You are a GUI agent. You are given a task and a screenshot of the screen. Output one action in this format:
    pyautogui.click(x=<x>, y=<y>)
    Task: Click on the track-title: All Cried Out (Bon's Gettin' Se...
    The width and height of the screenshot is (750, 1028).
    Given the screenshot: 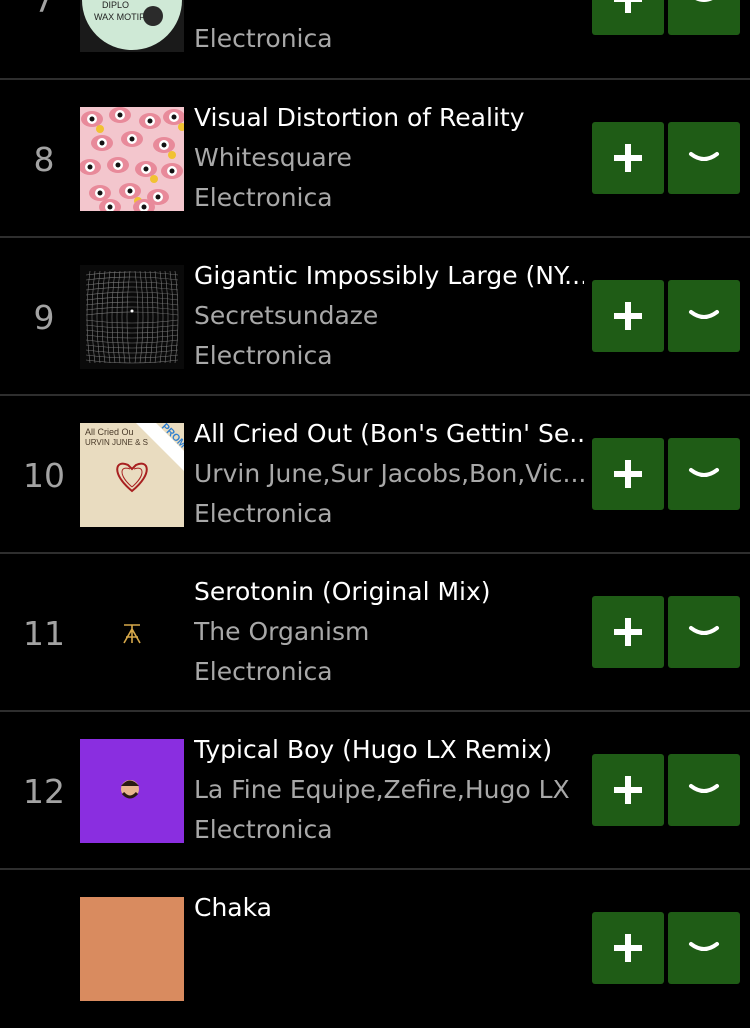 What is the action you would take?
    pyautogui.click(x=389, y=434)
    